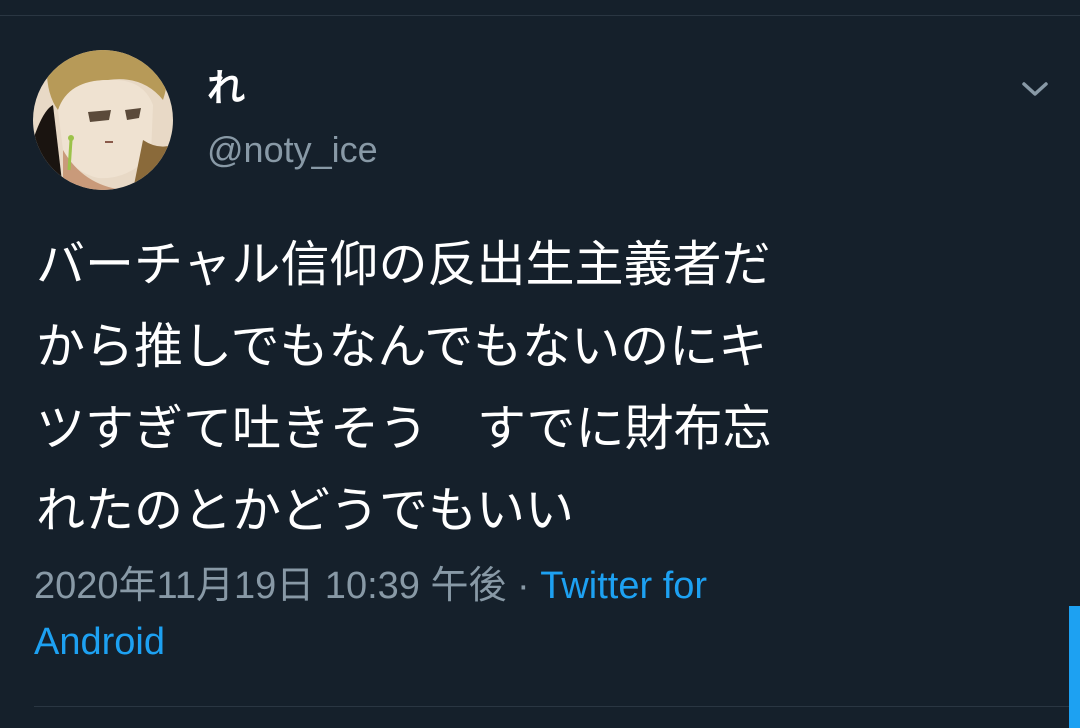 The image size is (1080, 728). I want to click on scrollbar, so click(1074, 667).